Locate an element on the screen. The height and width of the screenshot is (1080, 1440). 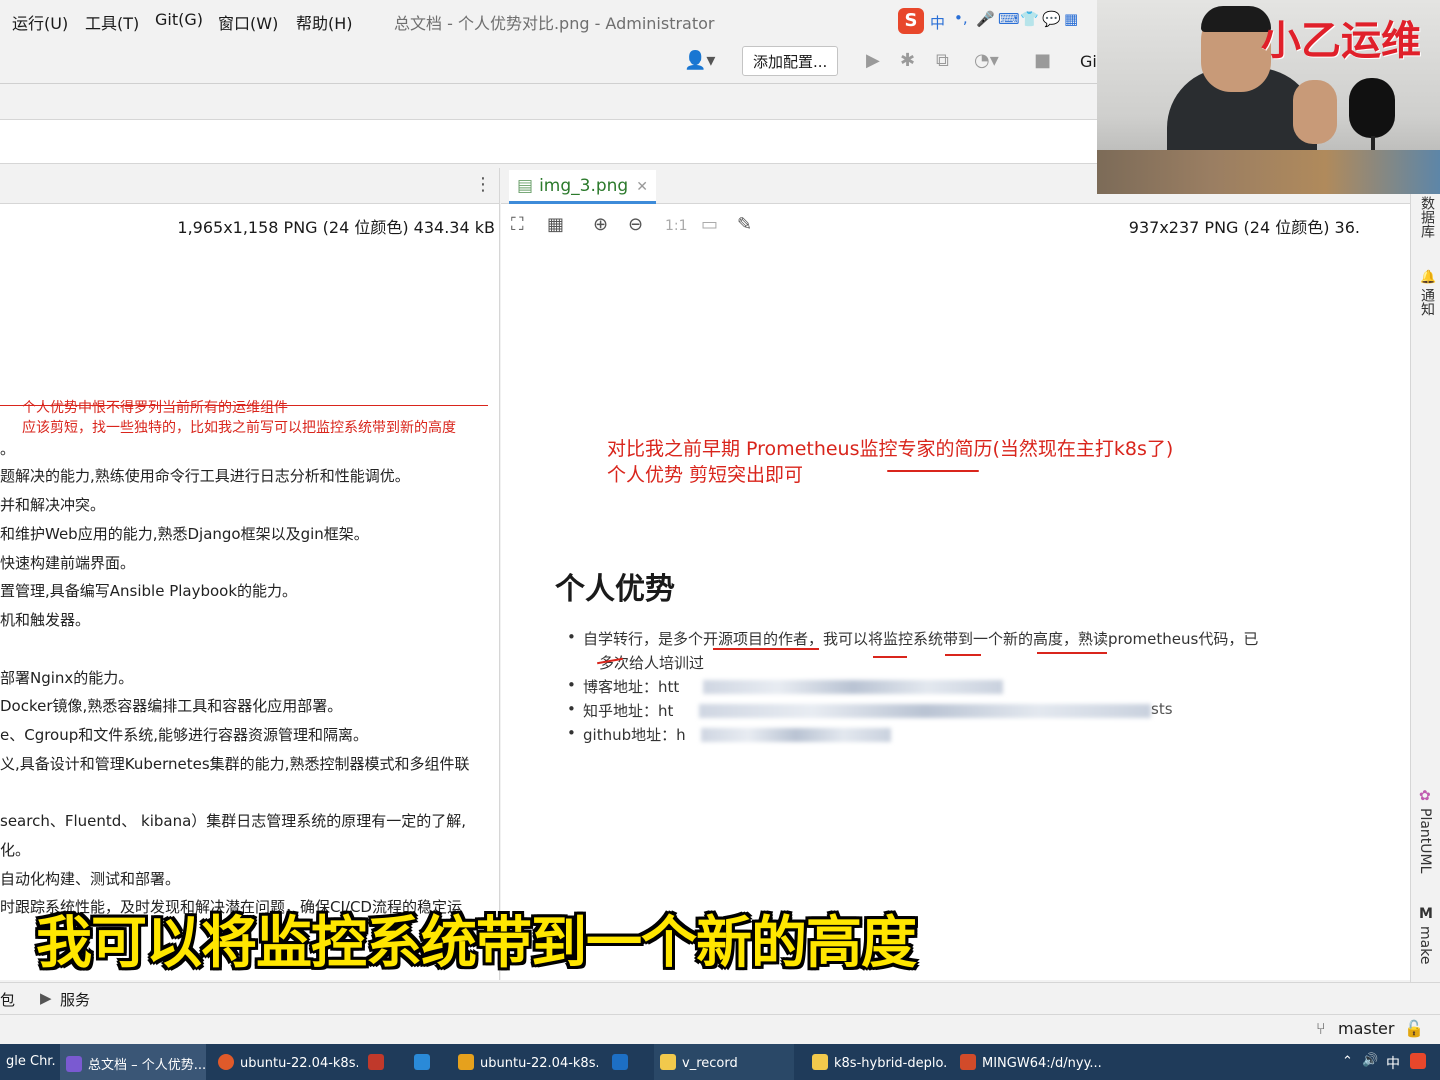
tool-window-plantuml: PlantUML is located at coordinates (1425, 840).